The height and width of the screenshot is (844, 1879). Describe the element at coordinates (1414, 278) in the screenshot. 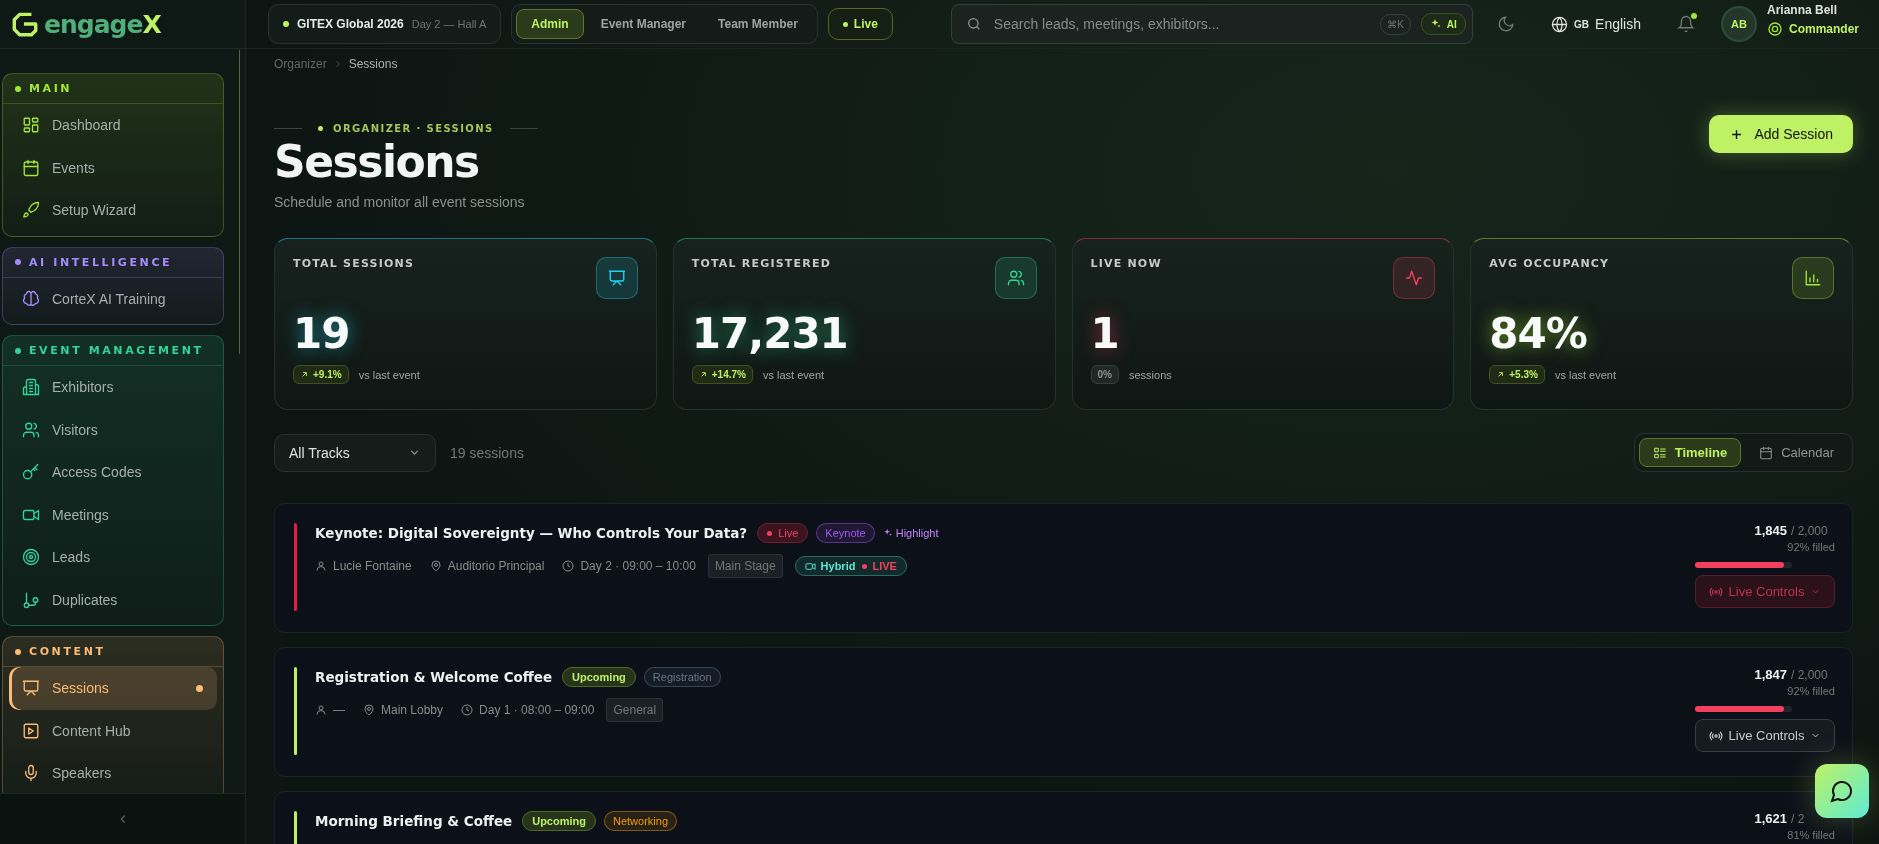

I see `pulse-icon` at that location.